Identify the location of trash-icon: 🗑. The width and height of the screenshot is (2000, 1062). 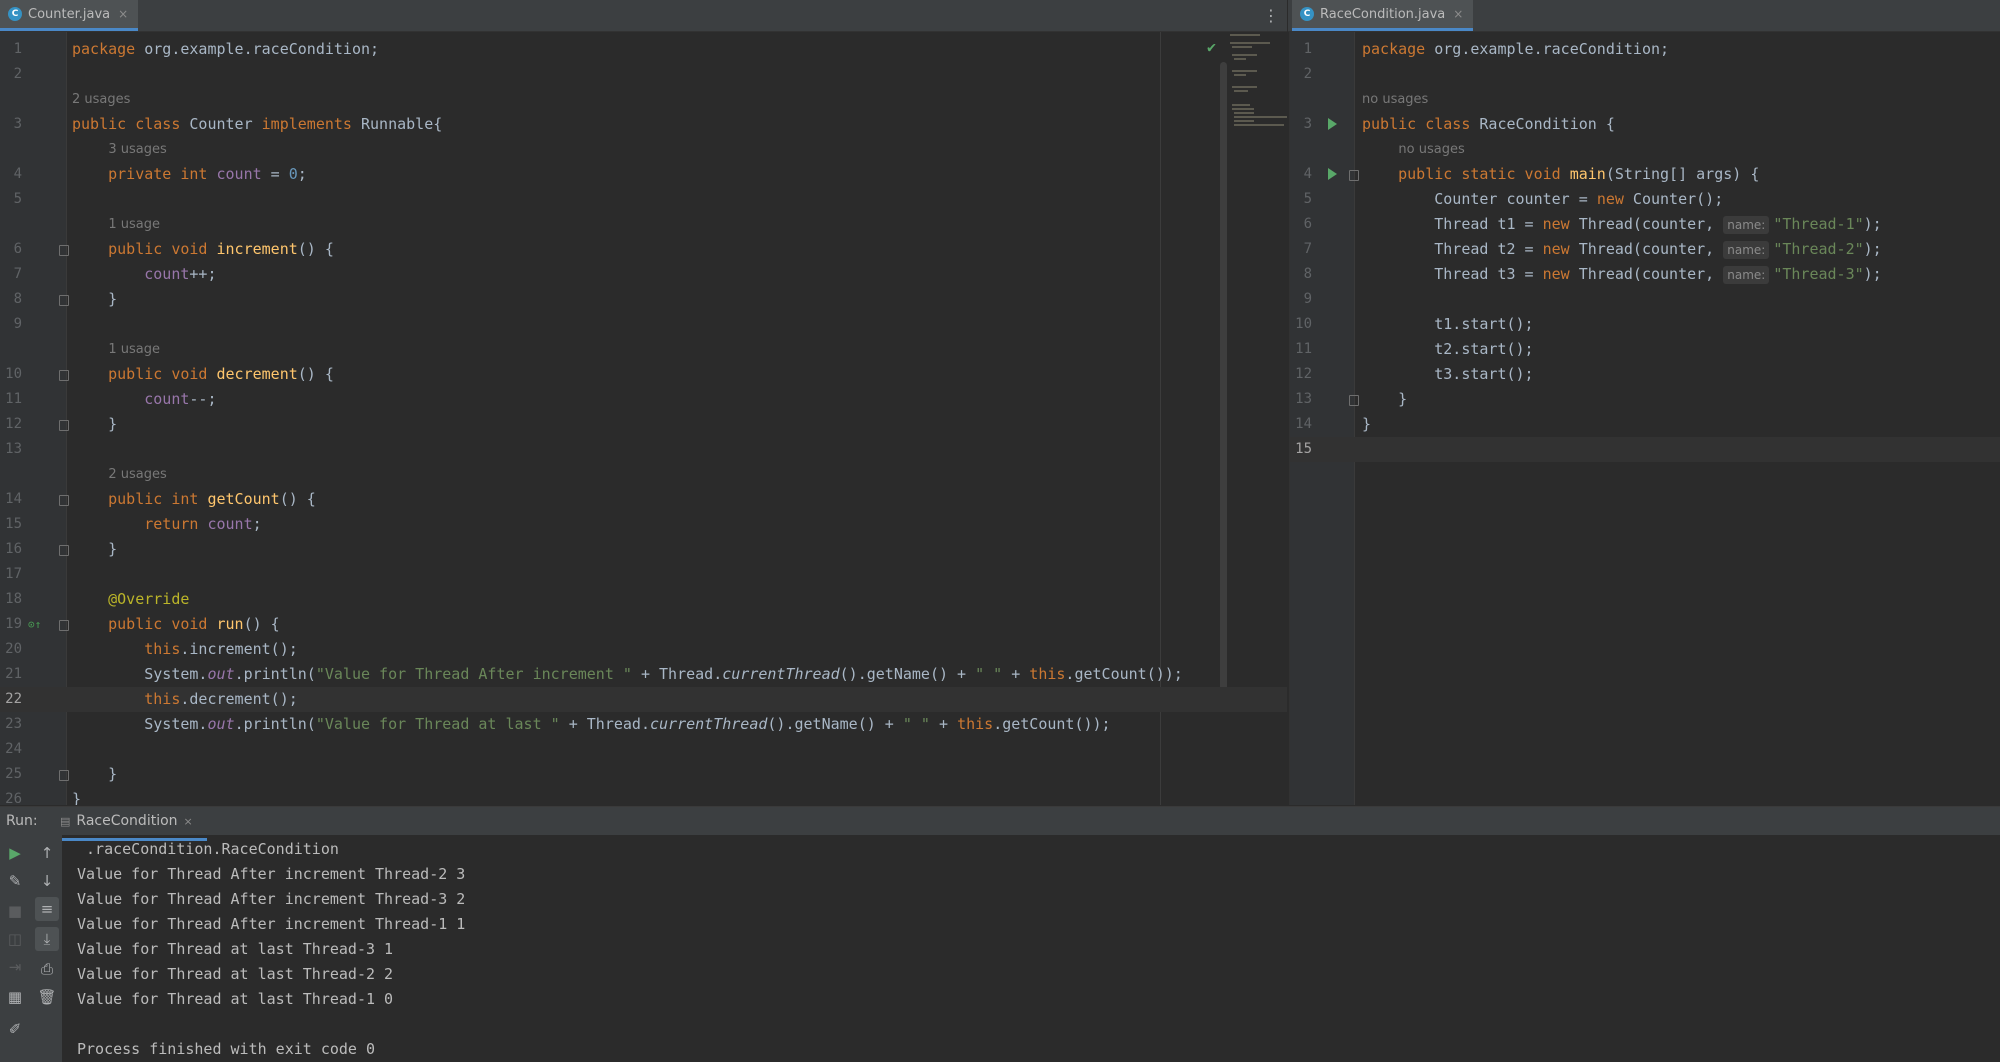
(47, 997).